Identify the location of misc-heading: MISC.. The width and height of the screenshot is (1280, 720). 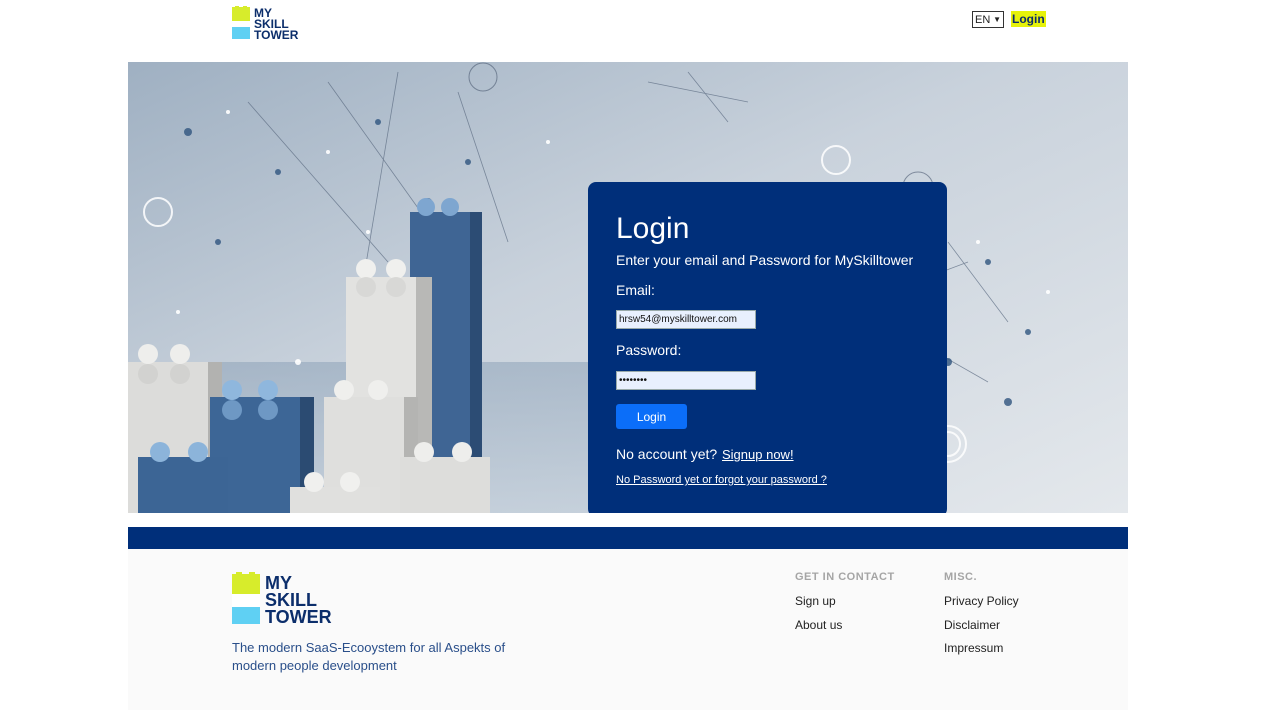
(961, 577).